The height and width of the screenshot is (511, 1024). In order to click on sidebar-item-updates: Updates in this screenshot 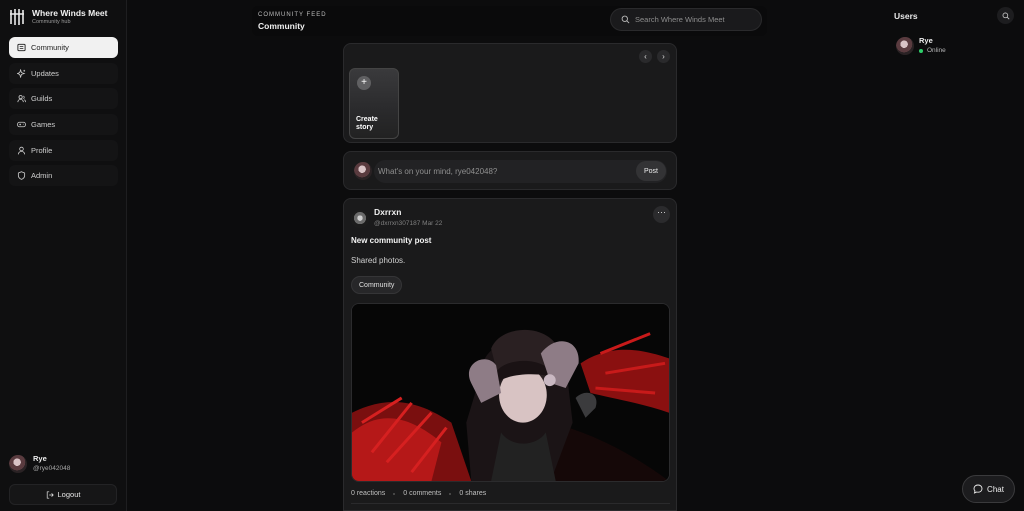, I will do `click(63, 73)`.